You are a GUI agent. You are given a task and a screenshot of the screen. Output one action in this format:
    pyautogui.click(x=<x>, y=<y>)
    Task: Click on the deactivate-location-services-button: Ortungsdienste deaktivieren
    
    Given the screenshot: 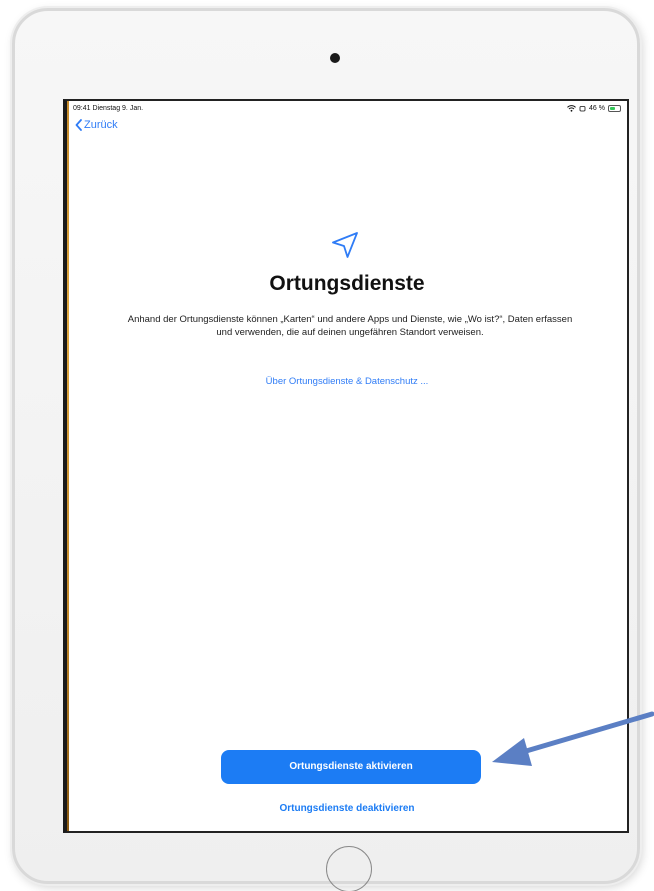 What is the action you would take?
    pyautogui.click(x=347, y=808)
    